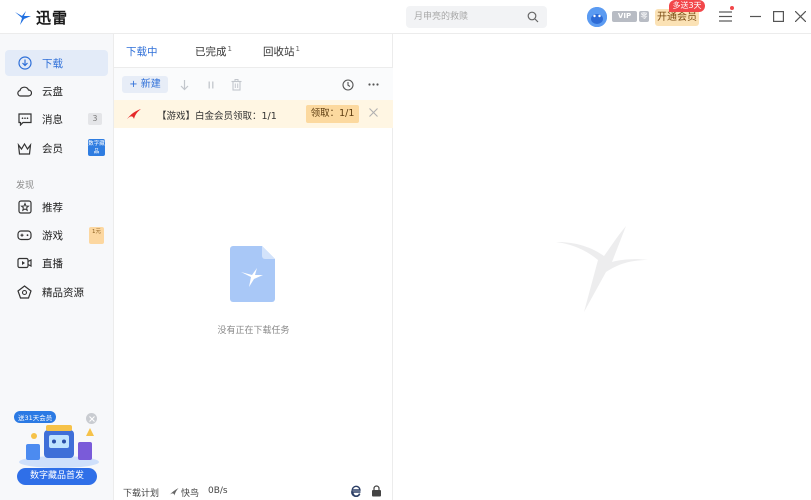 The height and width of the screenshot is (500, 811). I want to click on sidebar-item-download: 下载, so click(56, 63).